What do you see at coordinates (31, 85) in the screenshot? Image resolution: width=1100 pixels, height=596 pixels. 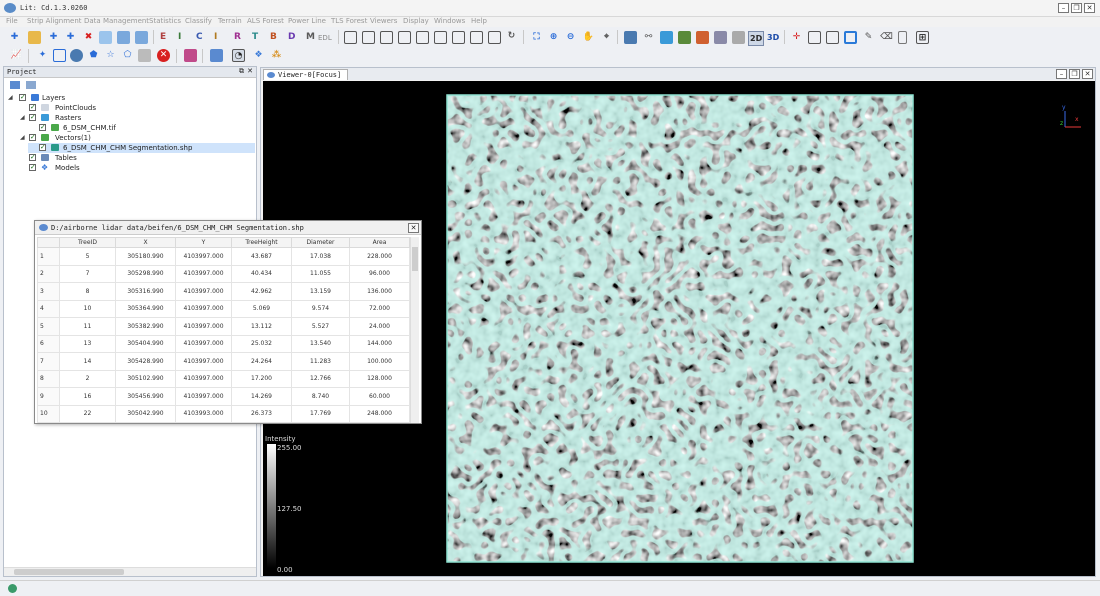 I see `project-save-icon` at bounding box center [31, 85].